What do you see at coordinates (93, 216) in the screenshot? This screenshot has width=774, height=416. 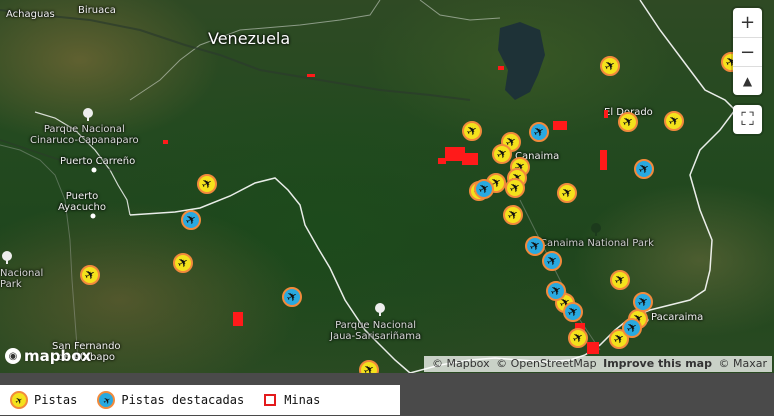 I see `town-dot-puerto-ayacucho` at bounding box center [93, 216].